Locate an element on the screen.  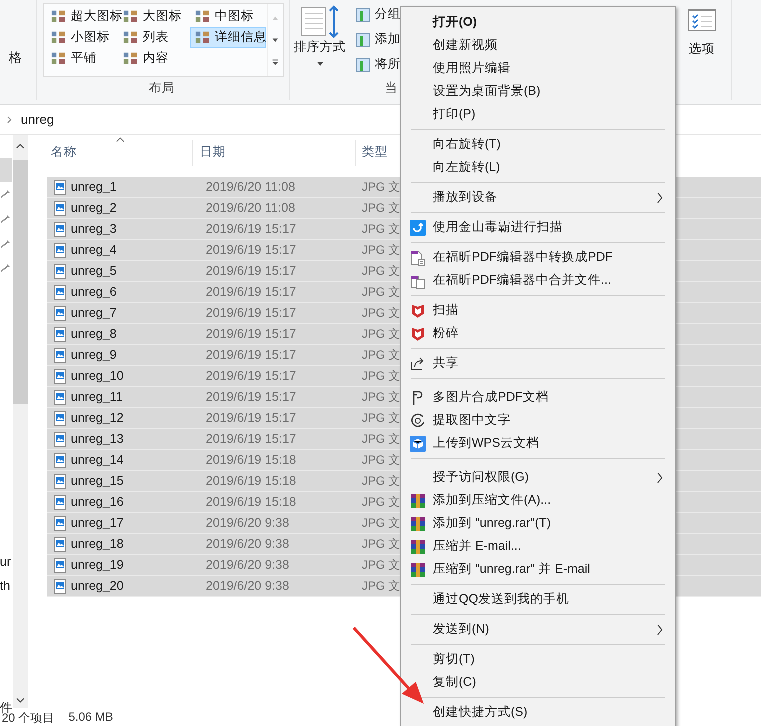
file-name: unreg_8 is located at coordinates (94, 334).